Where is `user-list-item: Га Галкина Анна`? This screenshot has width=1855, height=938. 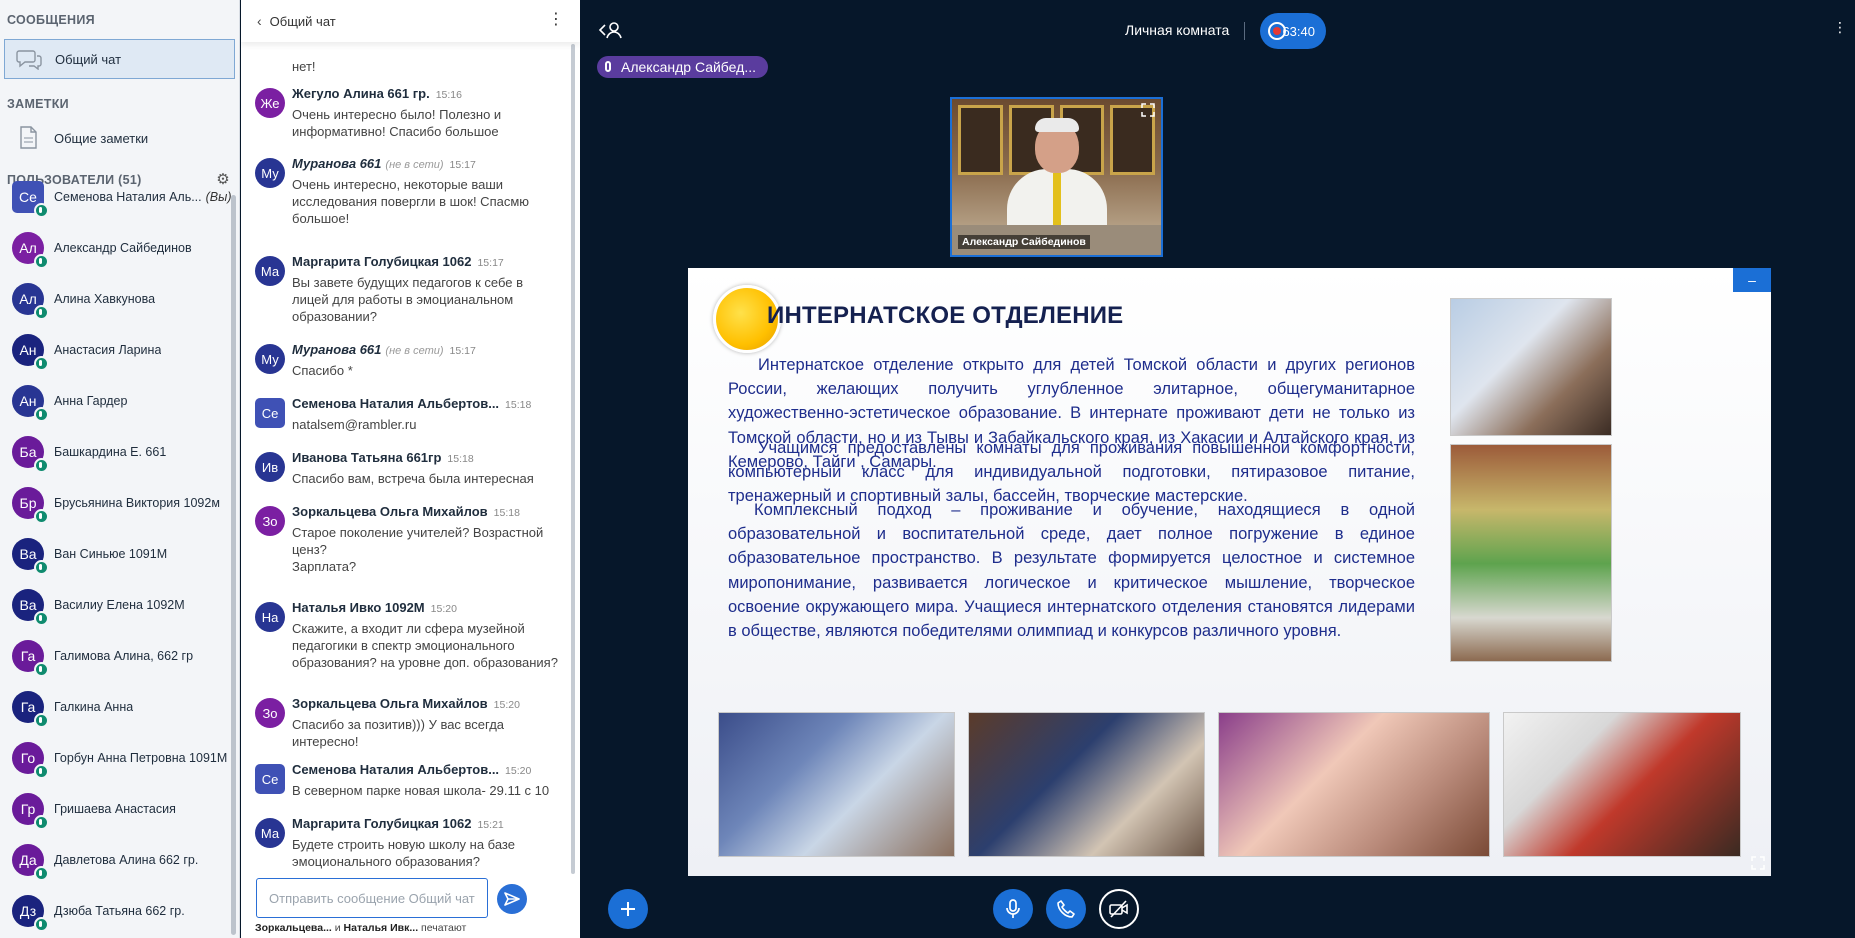 user-list-item: Га Галкина Анна is located at coordinates (118, 706).